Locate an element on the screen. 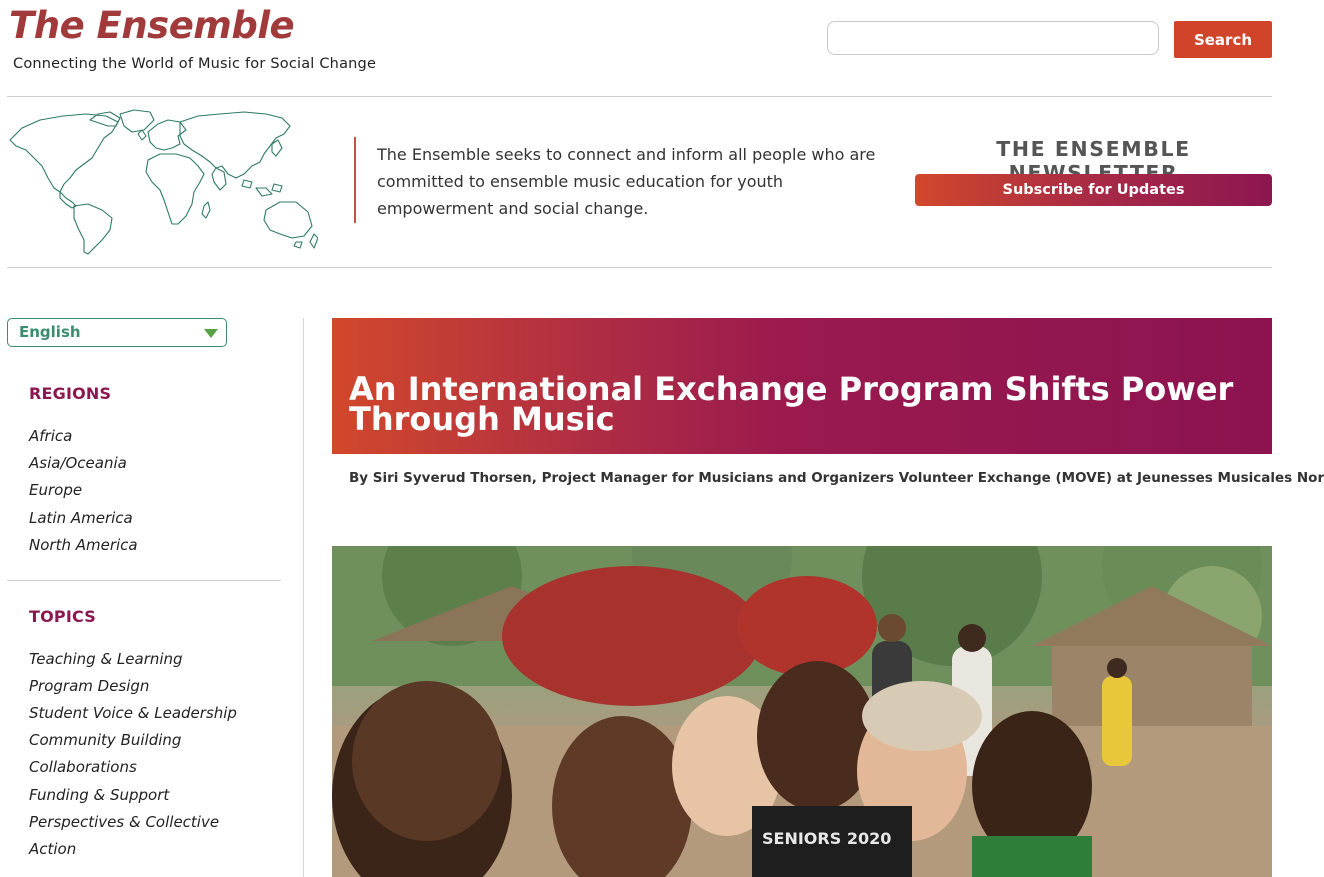 The height and width of the screenshot is (877, 1324). search-input is located at coordinates (993, 38).